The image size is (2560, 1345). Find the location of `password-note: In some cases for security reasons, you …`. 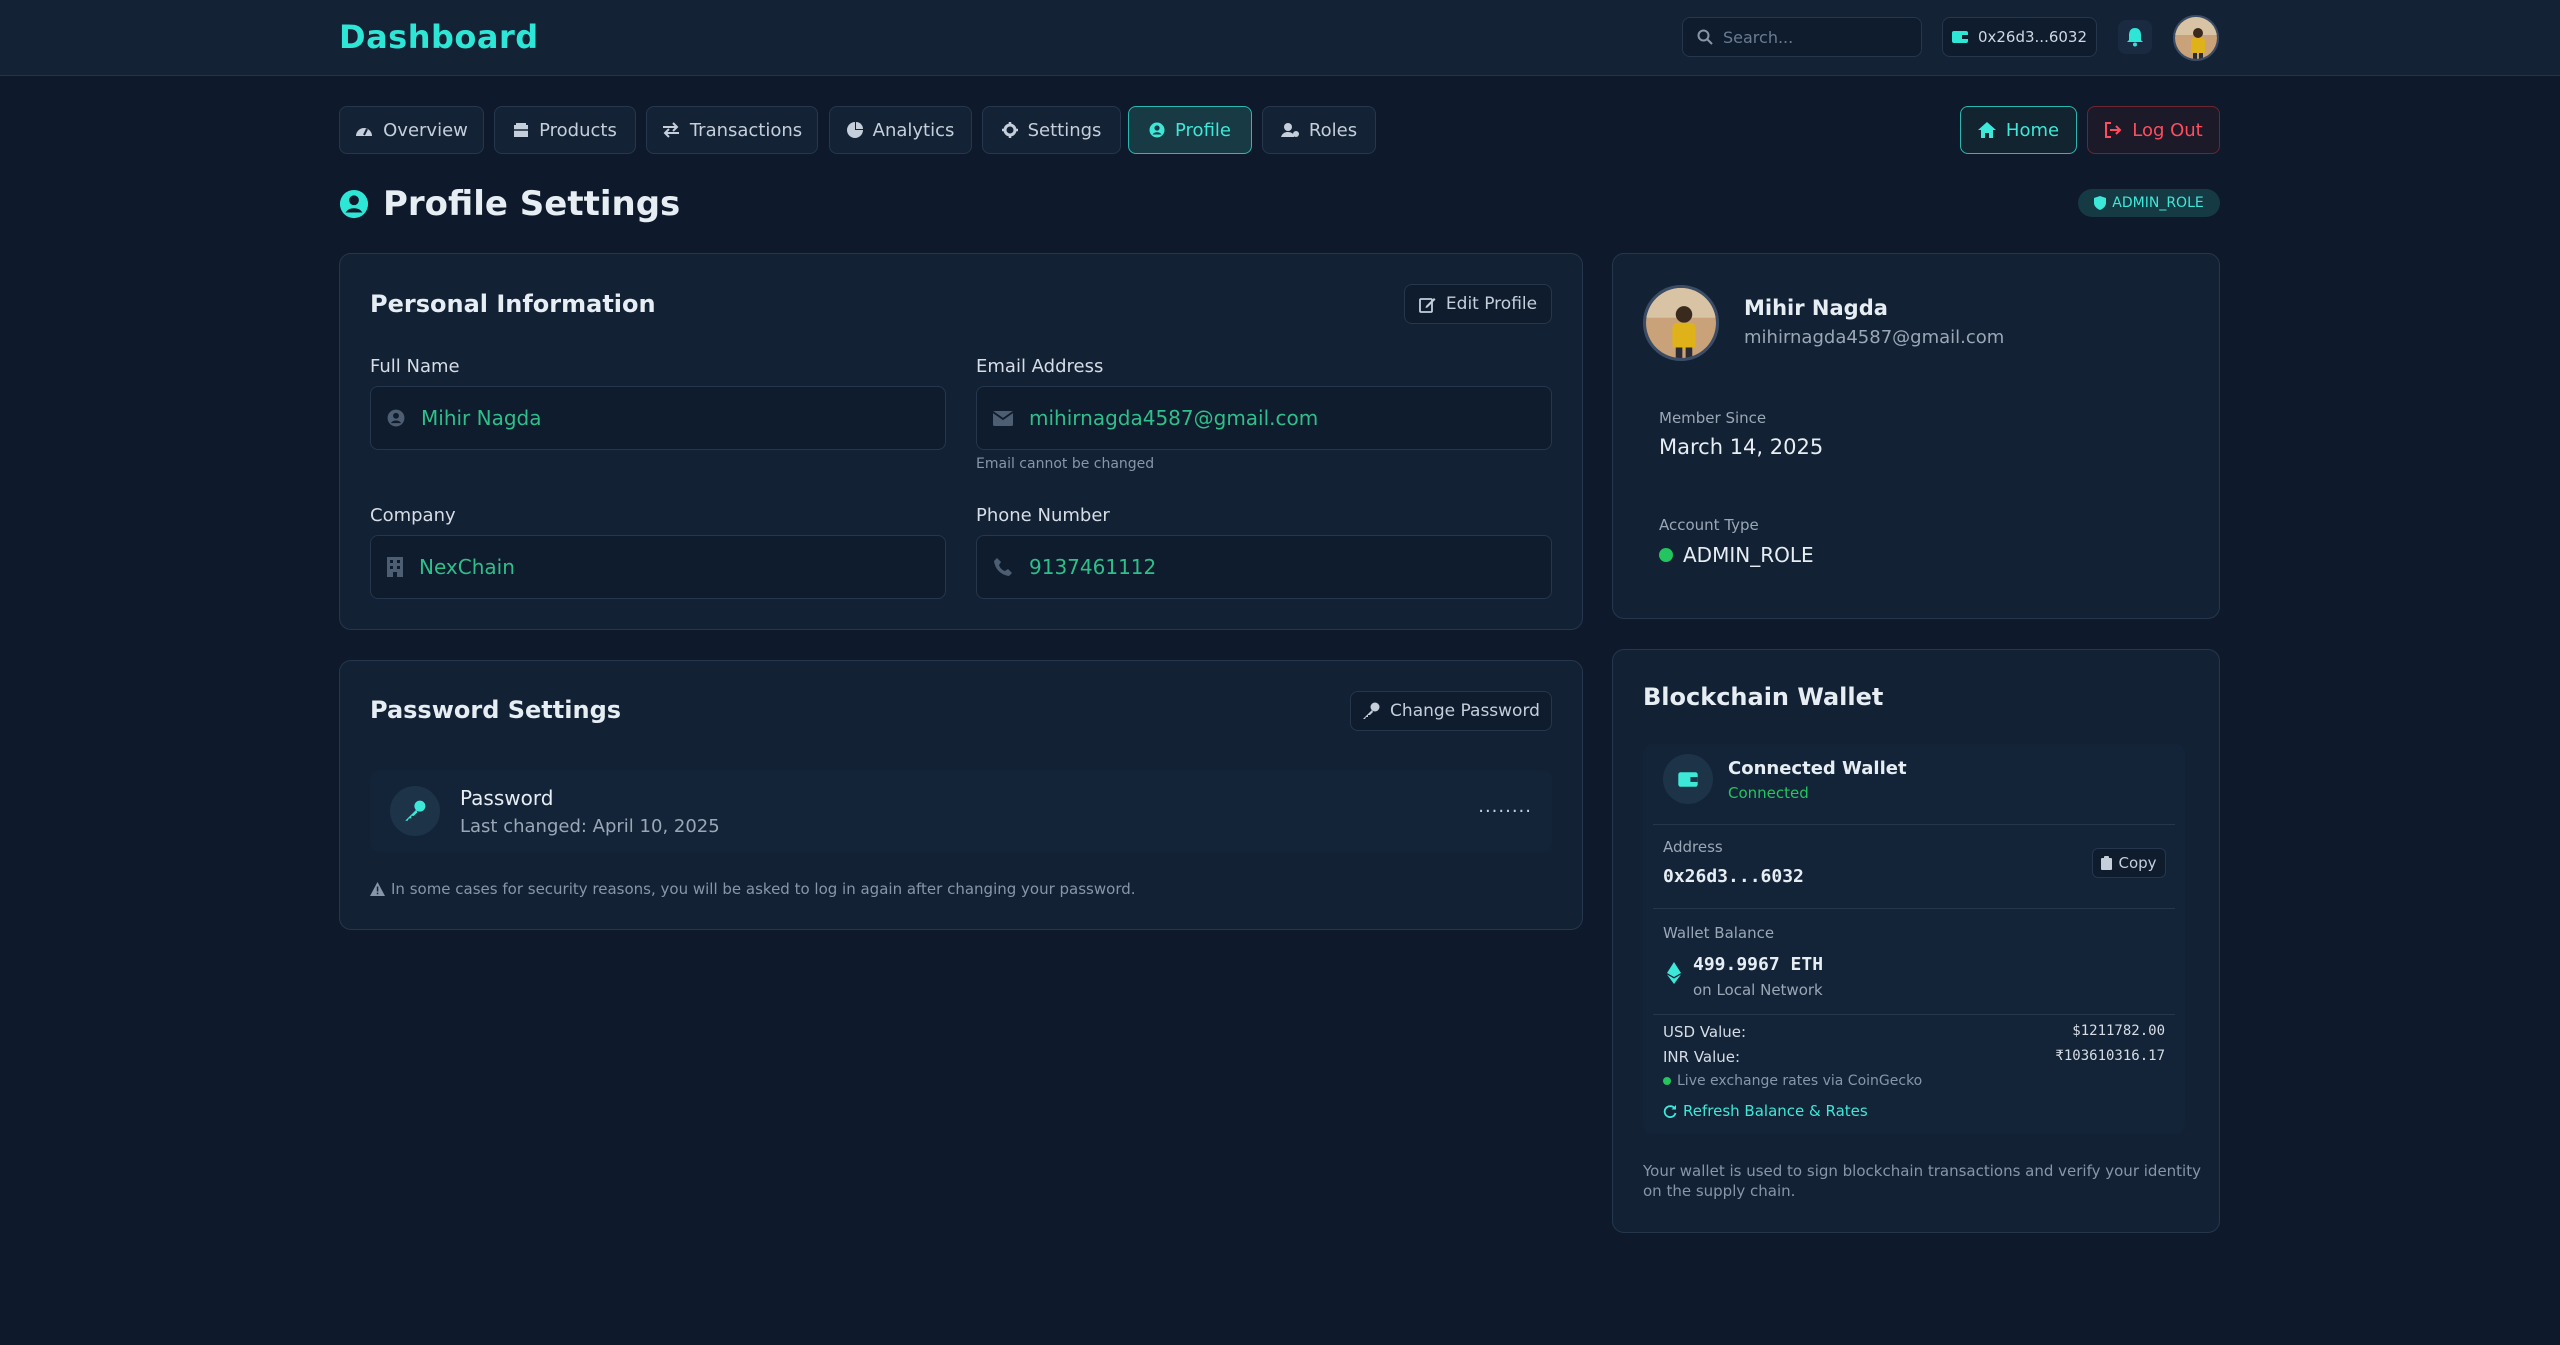

password-note: In some cases for security reasons, you … is located at coordinates (753, 889).